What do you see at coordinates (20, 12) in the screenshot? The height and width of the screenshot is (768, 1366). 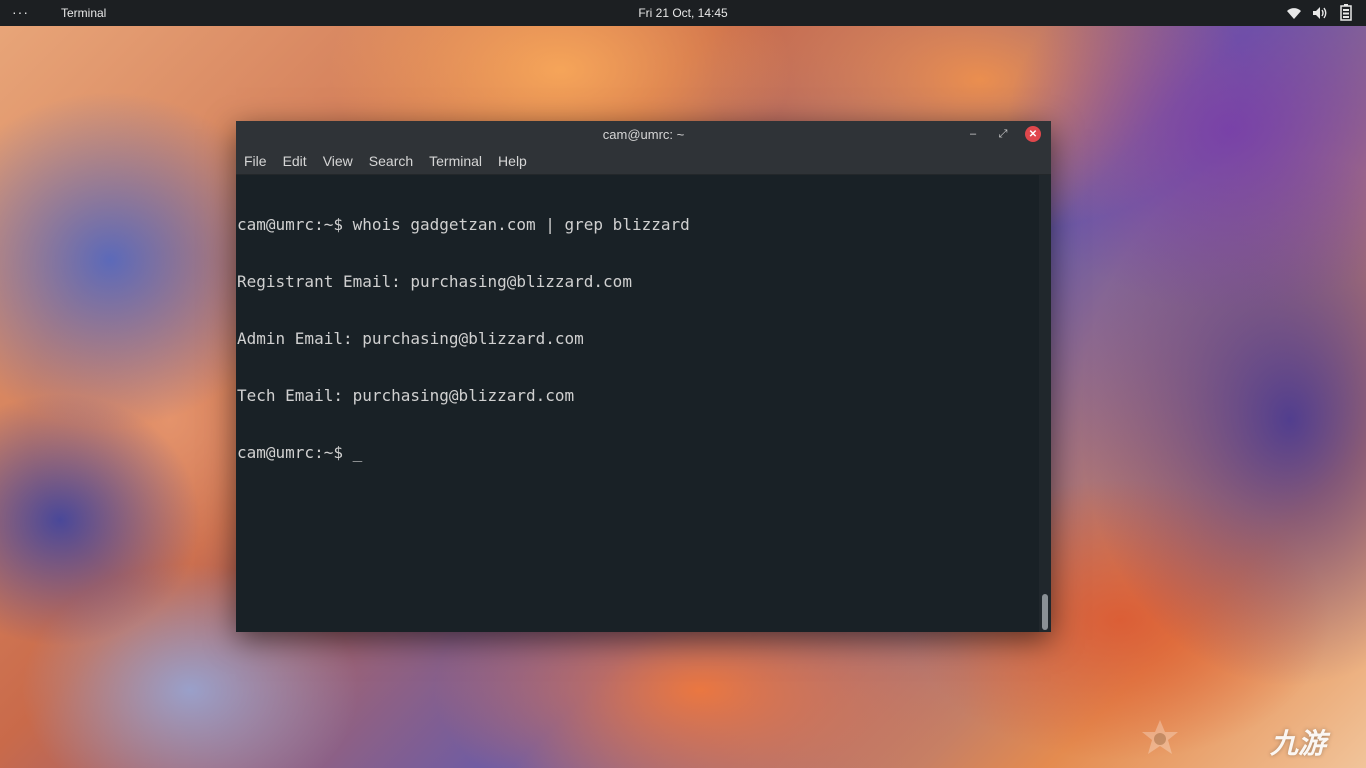 I see `activities-button: ···` at bounding box center [20, 12].